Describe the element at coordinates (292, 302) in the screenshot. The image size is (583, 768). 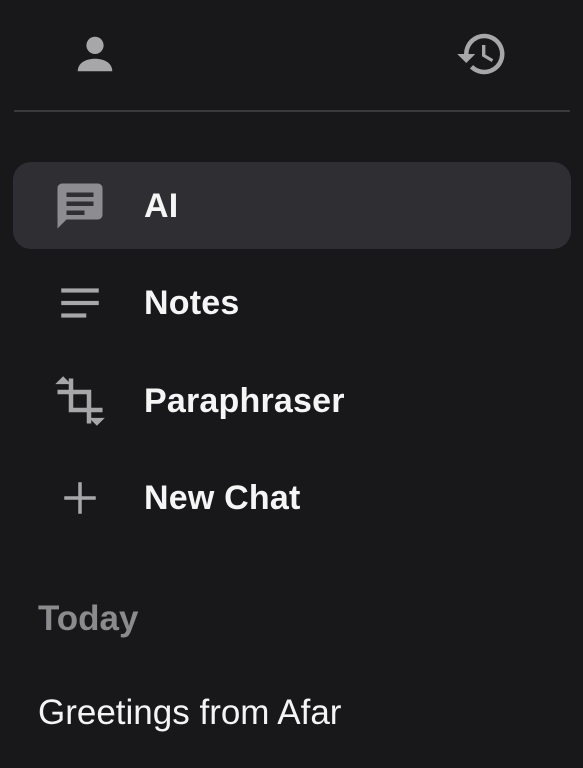
I see `nav-item-notes: Notes` at that location.